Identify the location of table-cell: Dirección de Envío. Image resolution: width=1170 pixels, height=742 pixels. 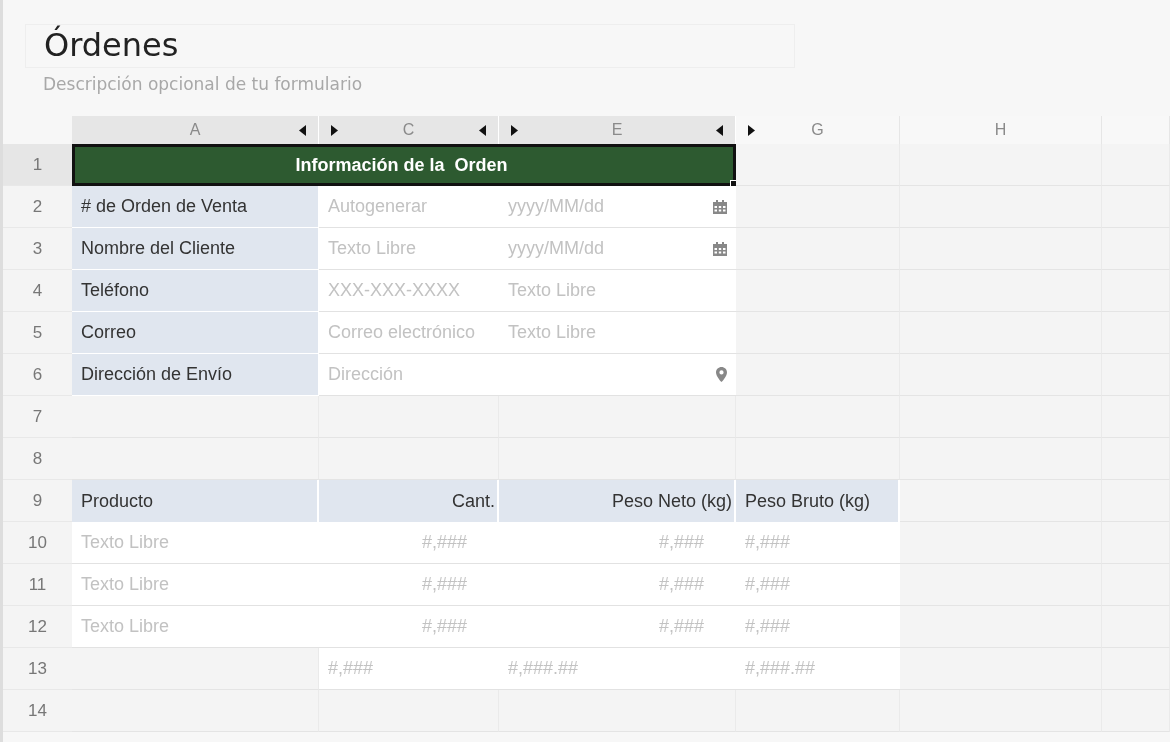
(195, 375).